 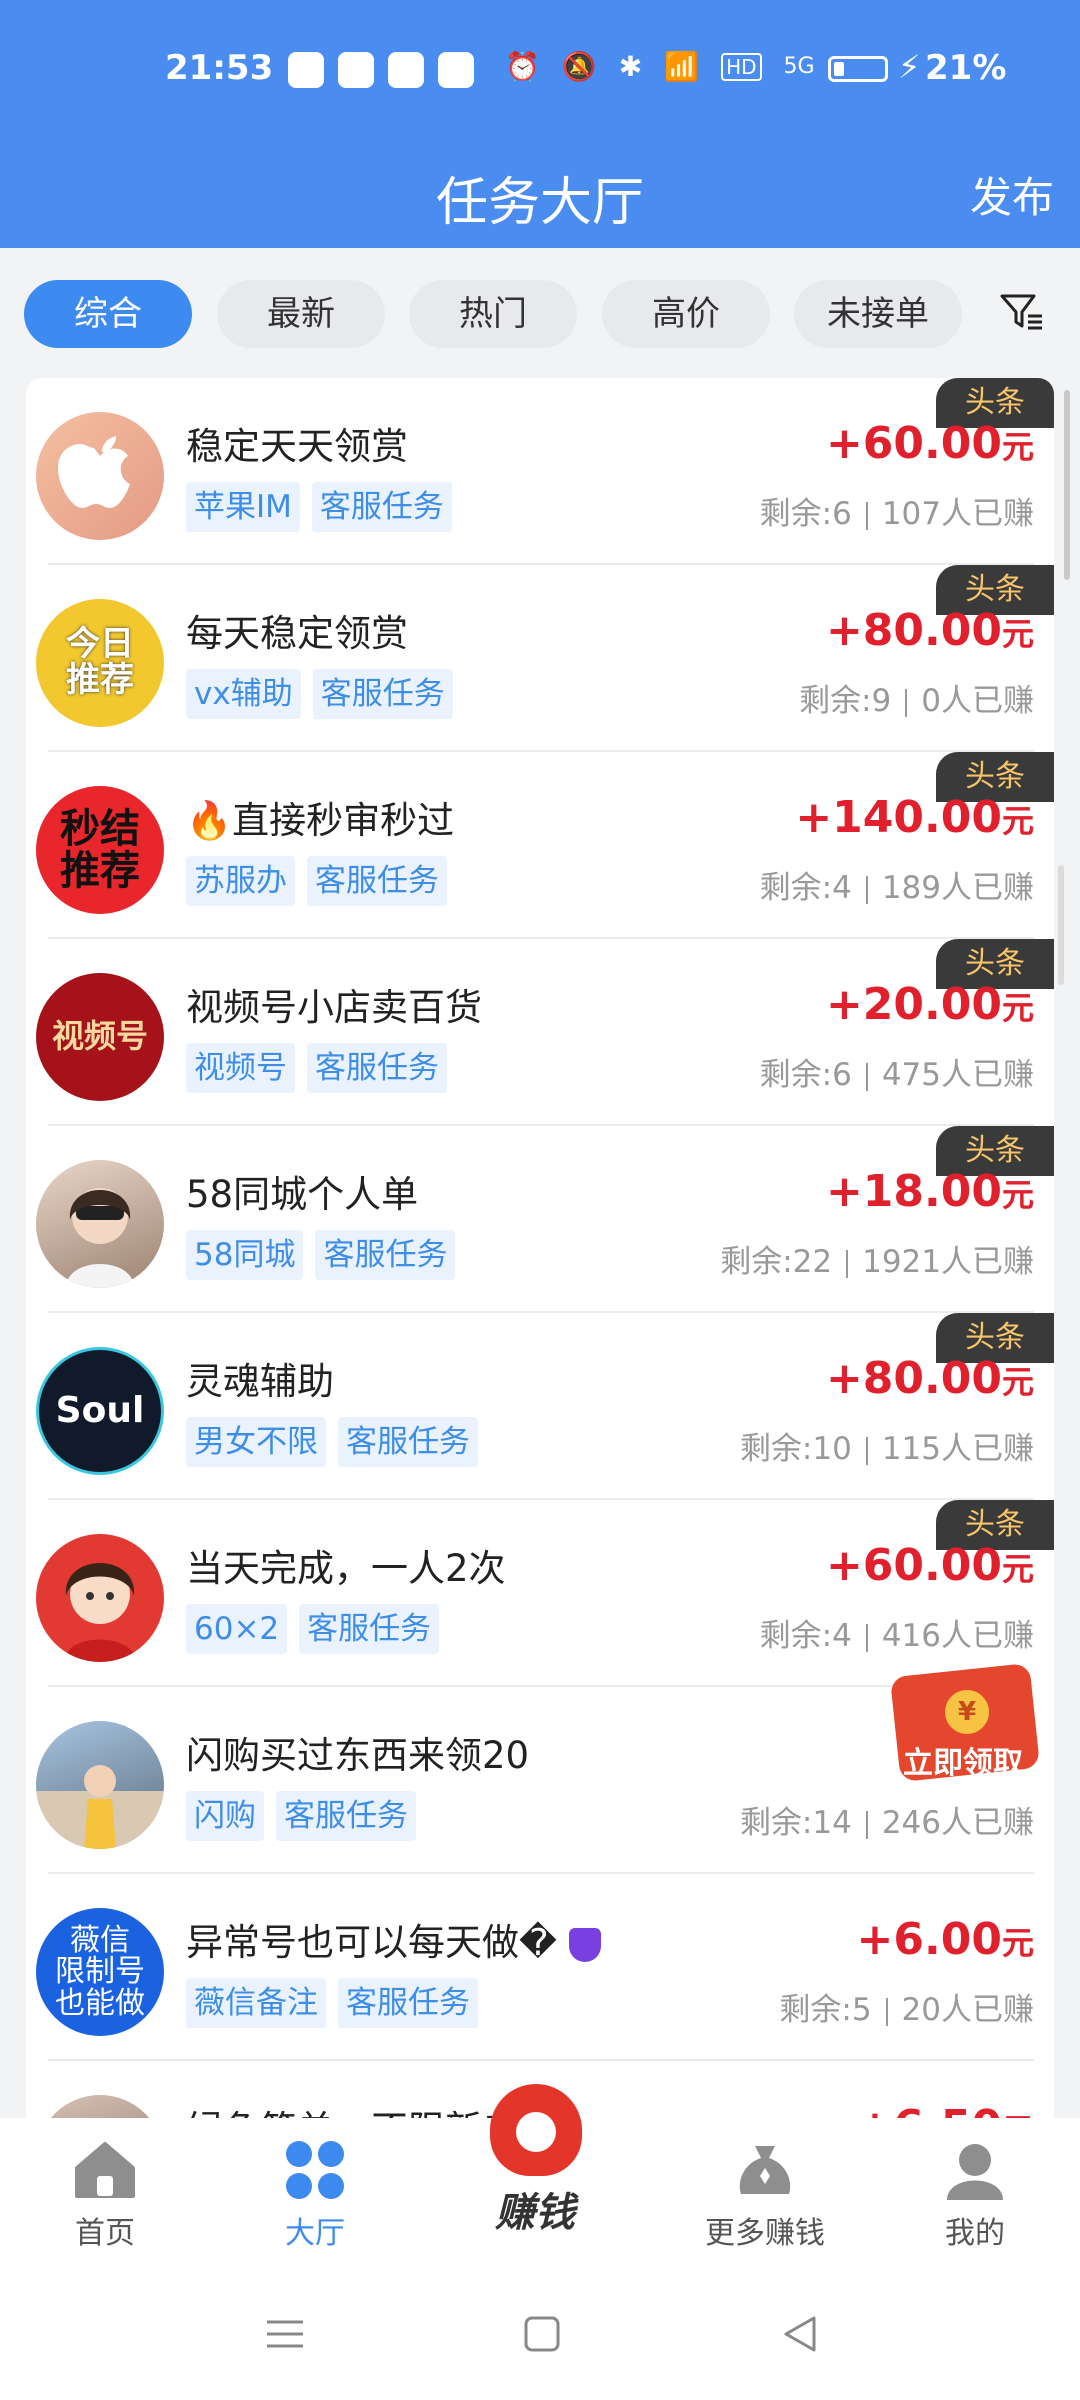 What do you see at coordinates (285, 2334) in the screenshot?
I see `menu-icon` at bounding box center [285, 2334].